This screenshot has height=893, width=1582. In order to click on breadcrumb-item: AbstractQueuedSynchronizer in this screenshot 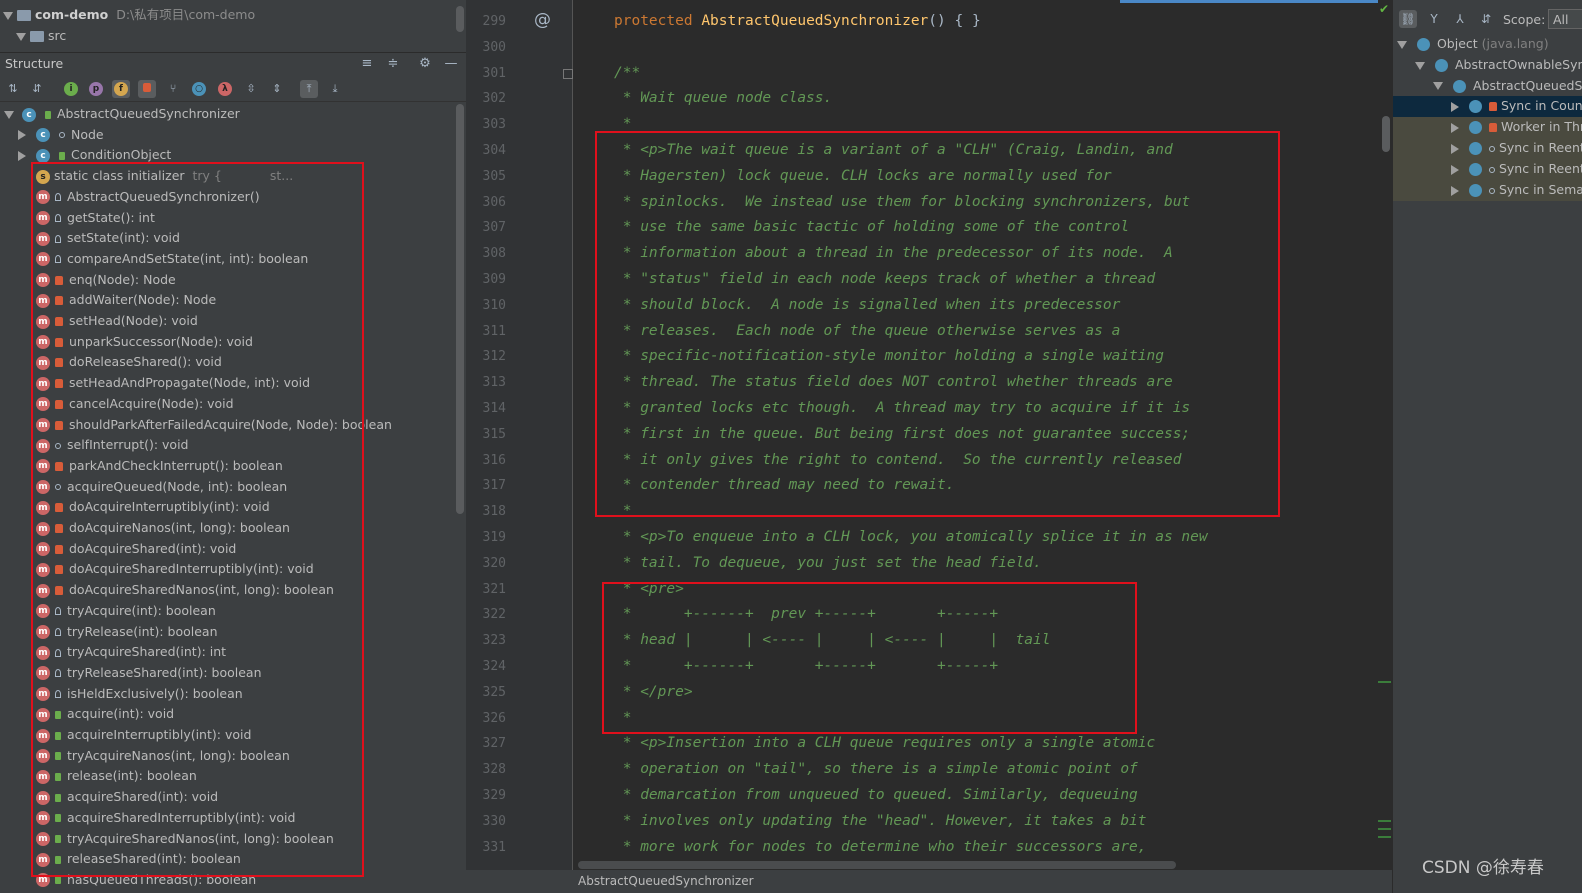, I will do `click(666, 881)`.